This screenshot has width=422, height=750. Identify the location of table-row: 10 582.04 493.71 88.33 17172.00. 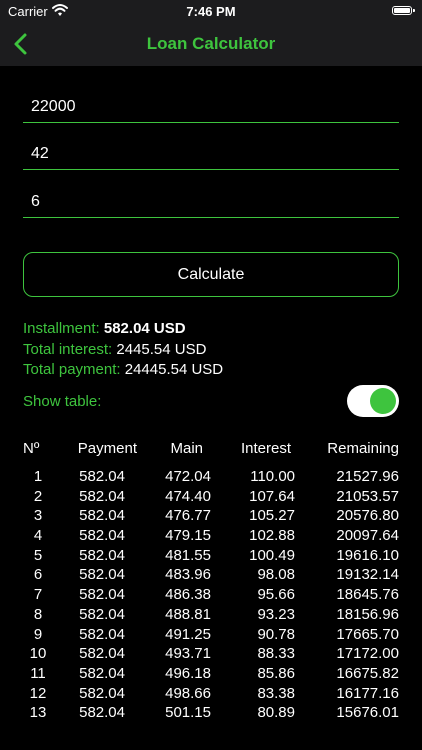
(211, 655).